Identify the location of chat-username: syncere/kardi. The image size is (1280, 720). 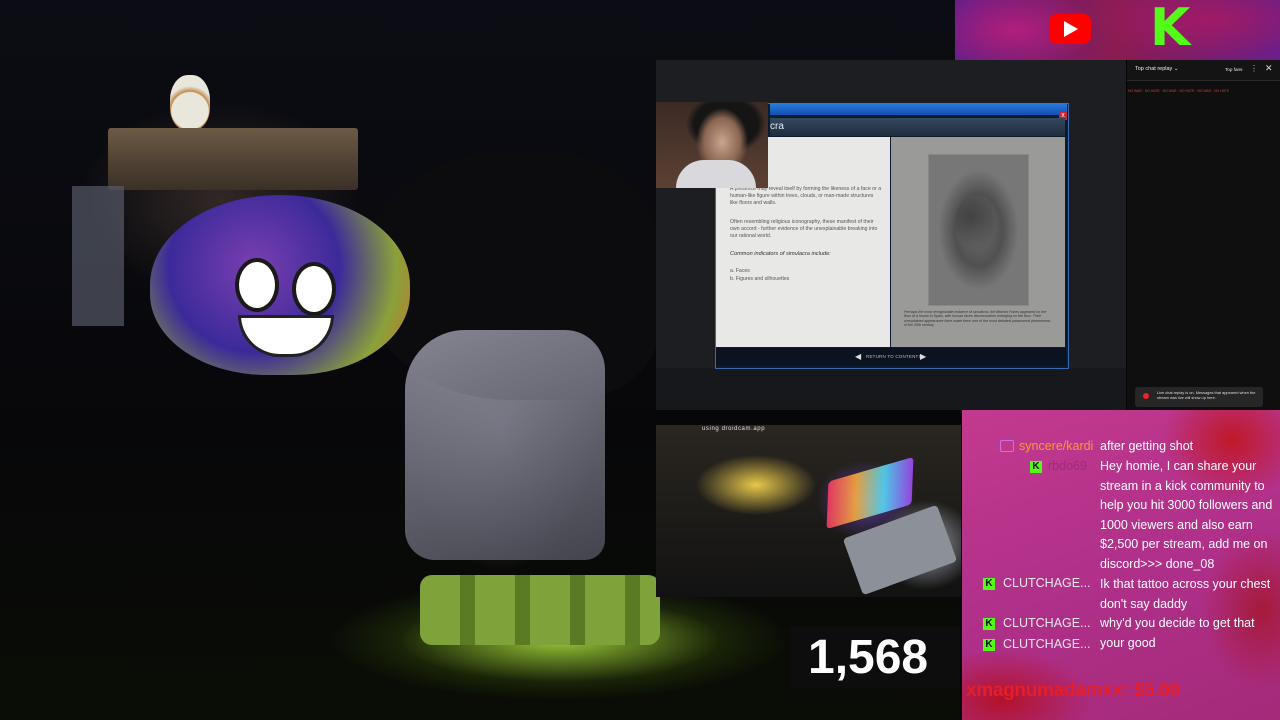
(1056, 446).